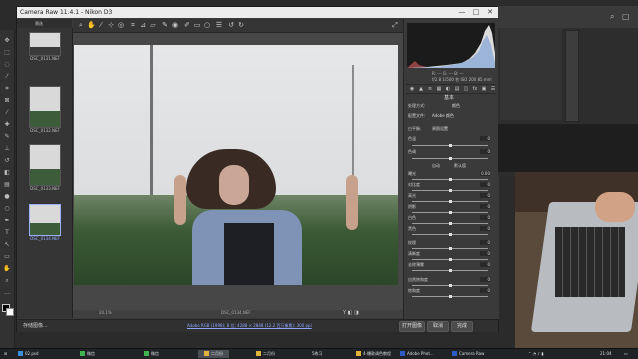  I want to click on contrast-row: 对比度 0, so click(452, 187).